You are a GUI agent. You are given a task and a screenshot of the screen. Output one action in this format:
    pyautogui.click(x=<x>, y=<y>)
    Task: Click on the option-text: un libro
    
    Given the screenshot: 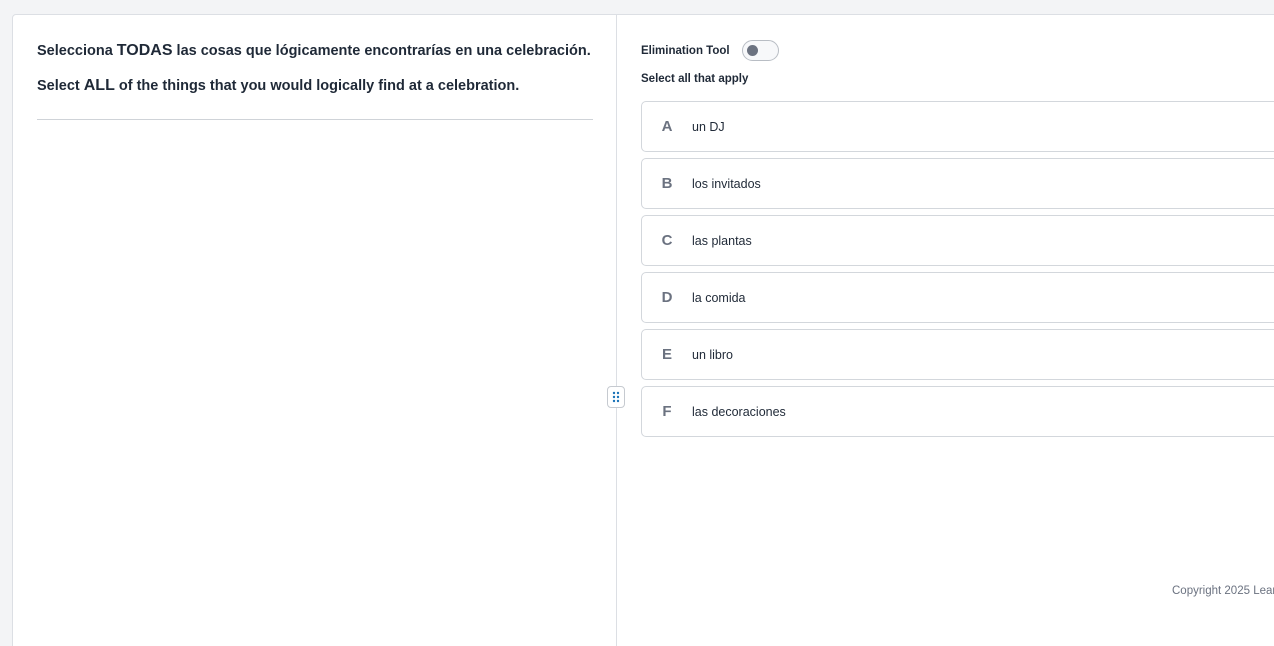 What is the action you would take?
    pyautogui.click(x=712, y=354)
    